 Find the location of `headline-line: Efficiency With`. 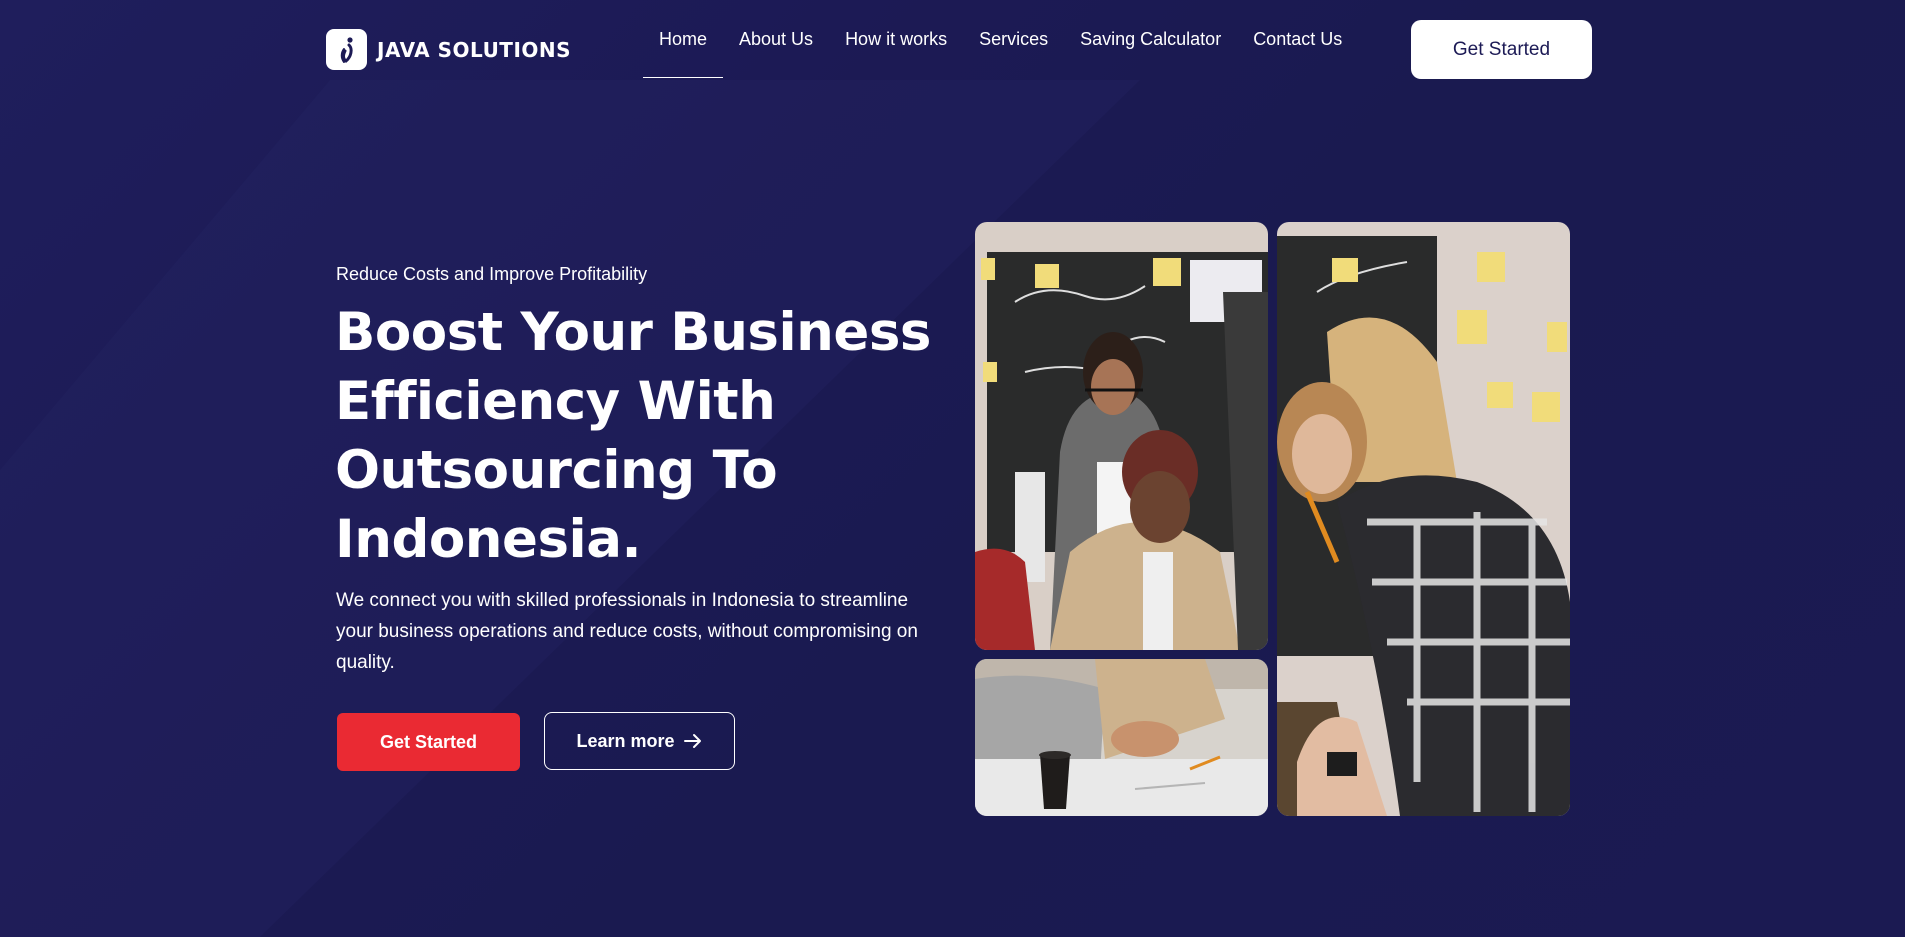

headline-line: Efficiency With is located at coordinates (555, 401).